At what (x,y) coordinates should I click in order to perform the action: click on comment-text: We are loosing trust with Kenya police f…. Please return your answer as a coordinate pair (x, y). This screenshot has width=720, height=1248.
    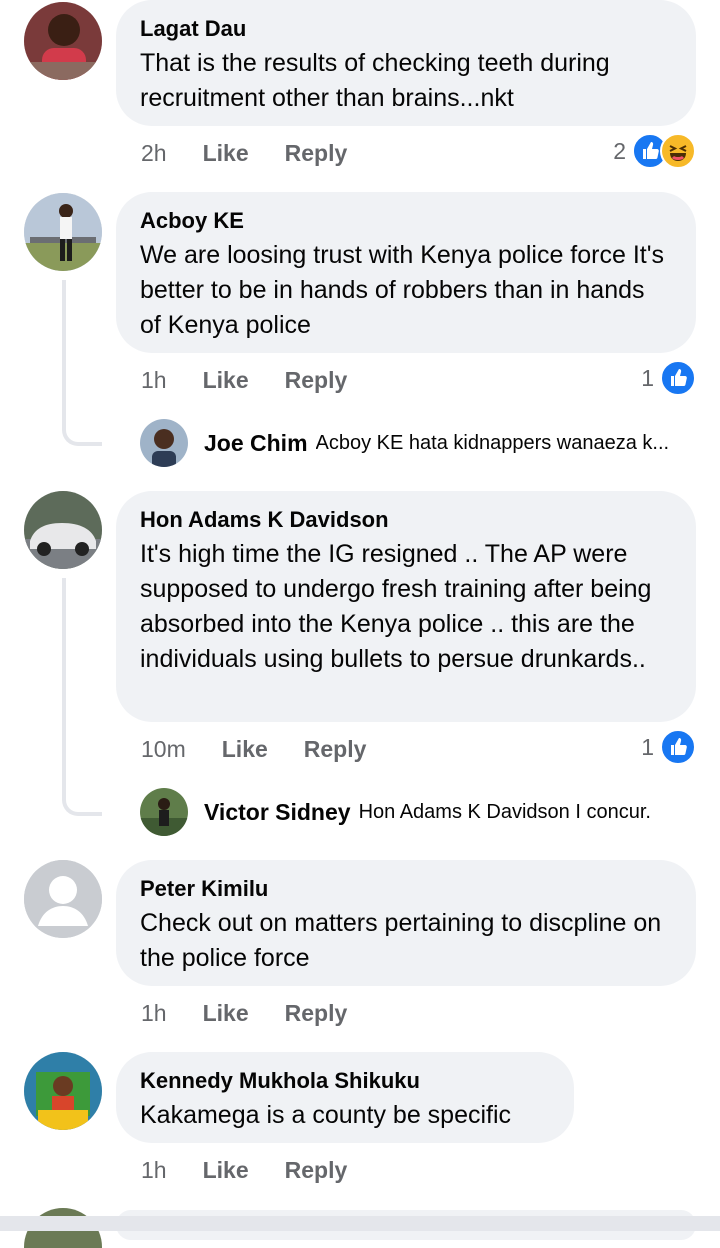
    Looking at the image, I should click on (402, 290).